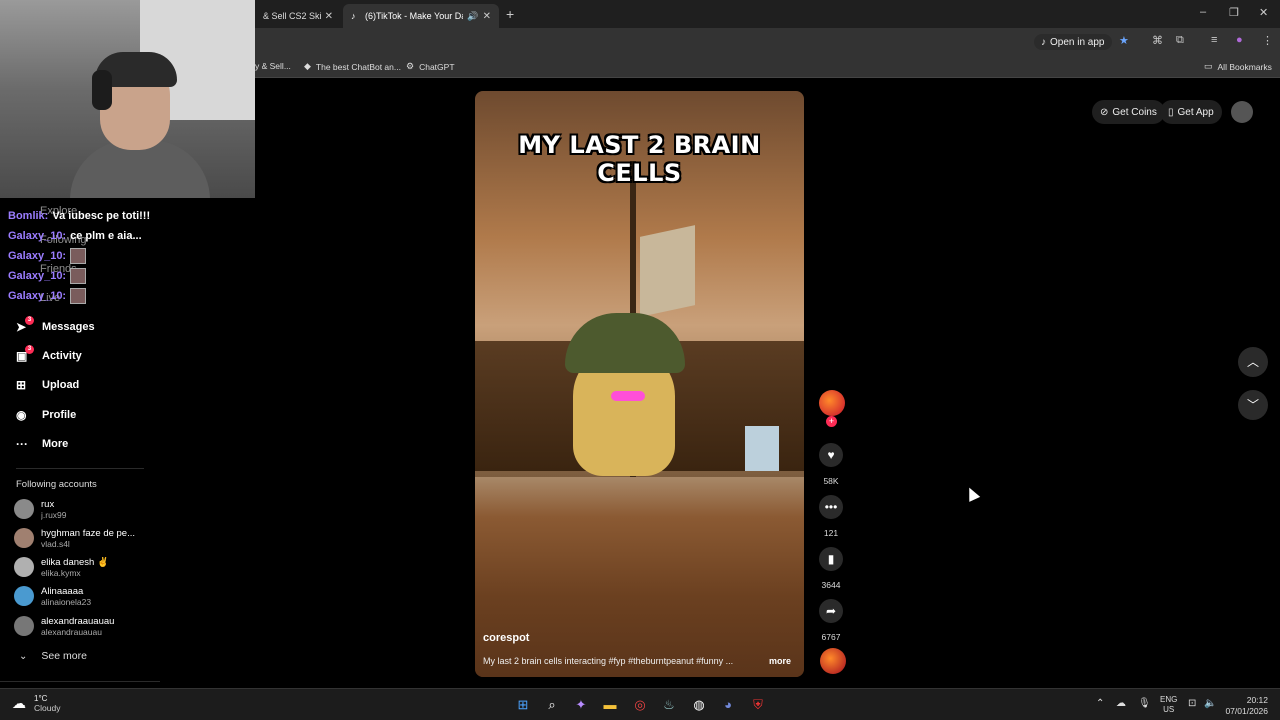  What do you see at coordinates (1157, 40) in the screenshot?
I see `extension-icon: ⌘` at bounding box center [1157, 40].